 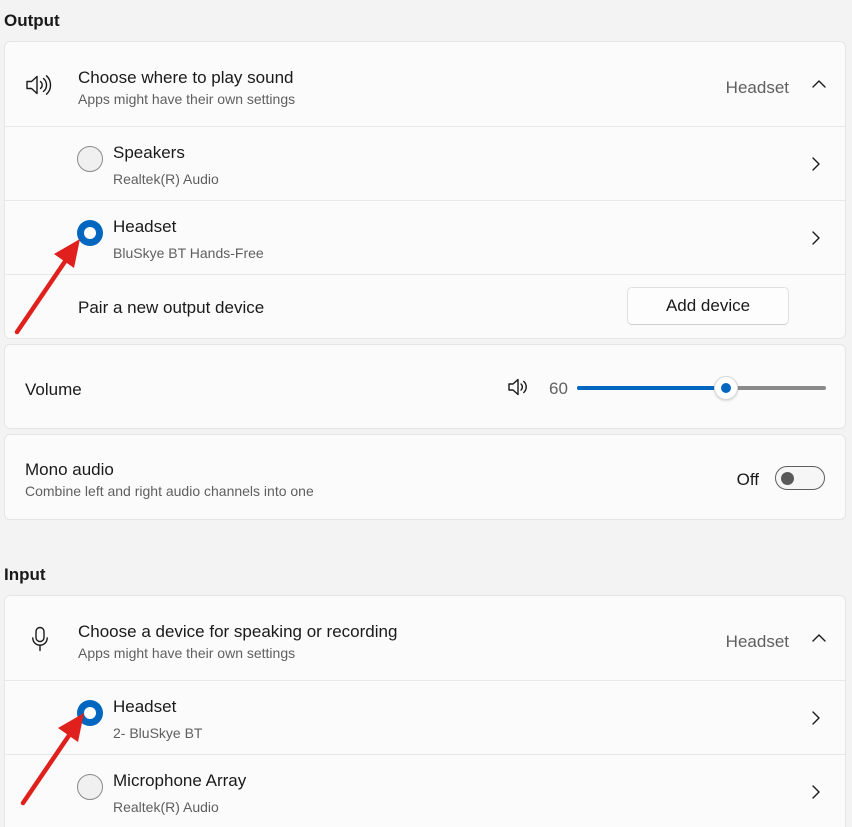 What do you see at coordinates (425, 306) in the screenshot?
I see `pair-output-row: Pair a new output device Add device` at bounding box center [425, 306].